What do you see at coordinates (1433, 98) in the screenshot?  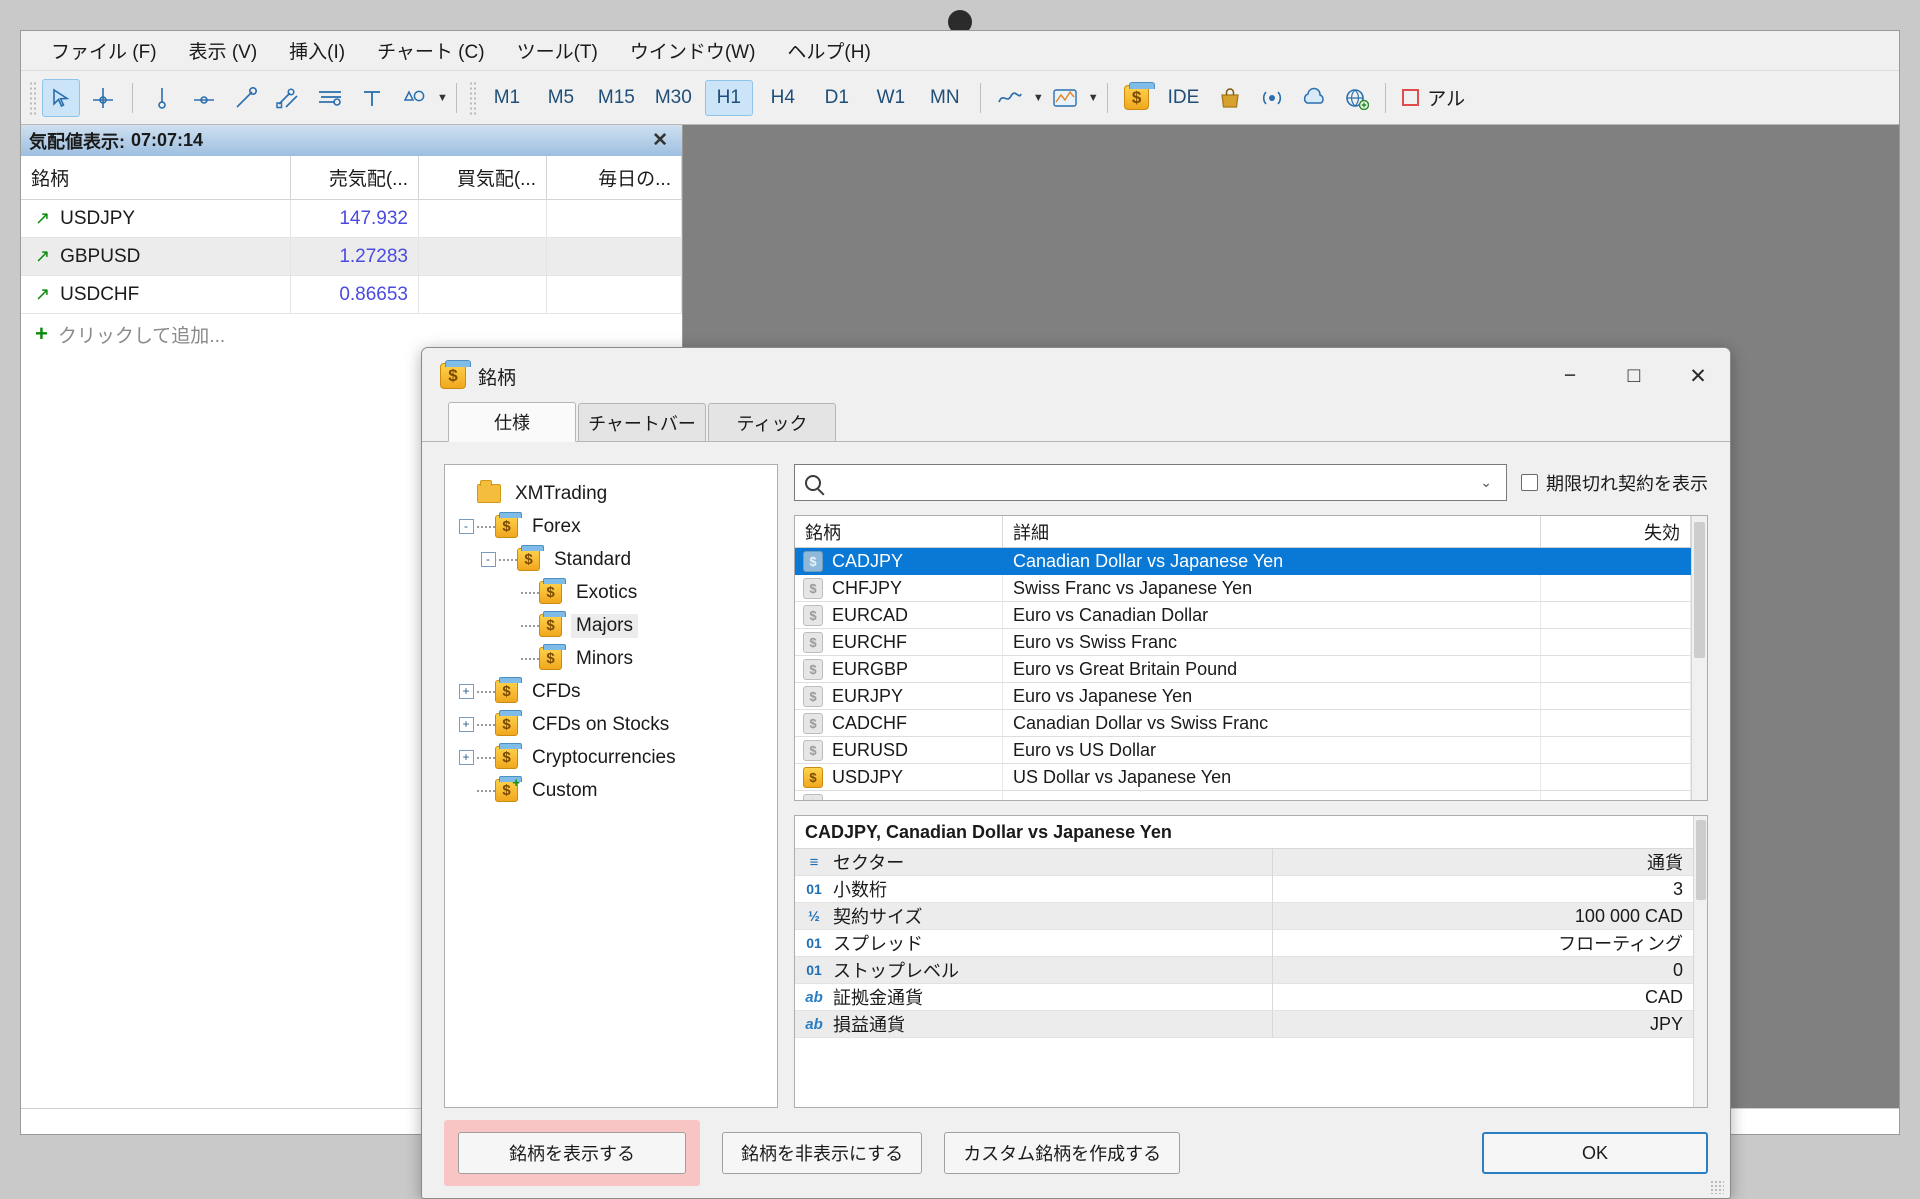 I see `alert-button: アル` at bounding box center [1433, 98].